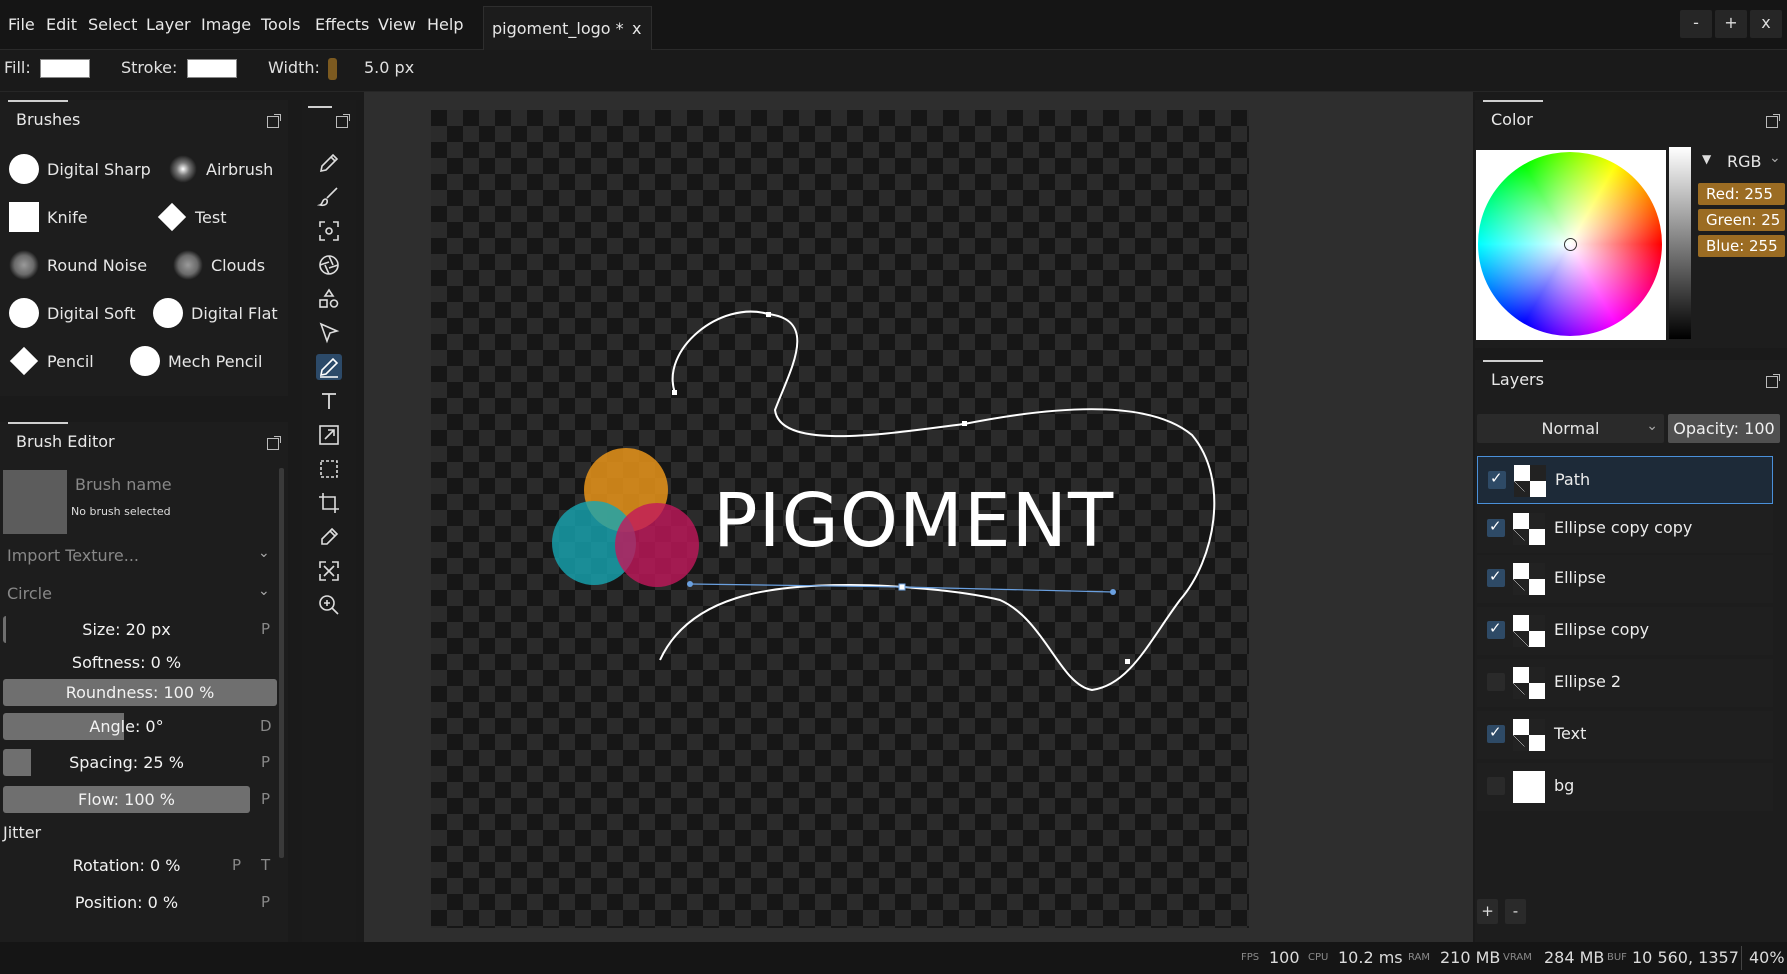 The width and height of the screenshot is (1787, 974). I want to click on rotation-pressure-toggle: P, so click(236, 865).